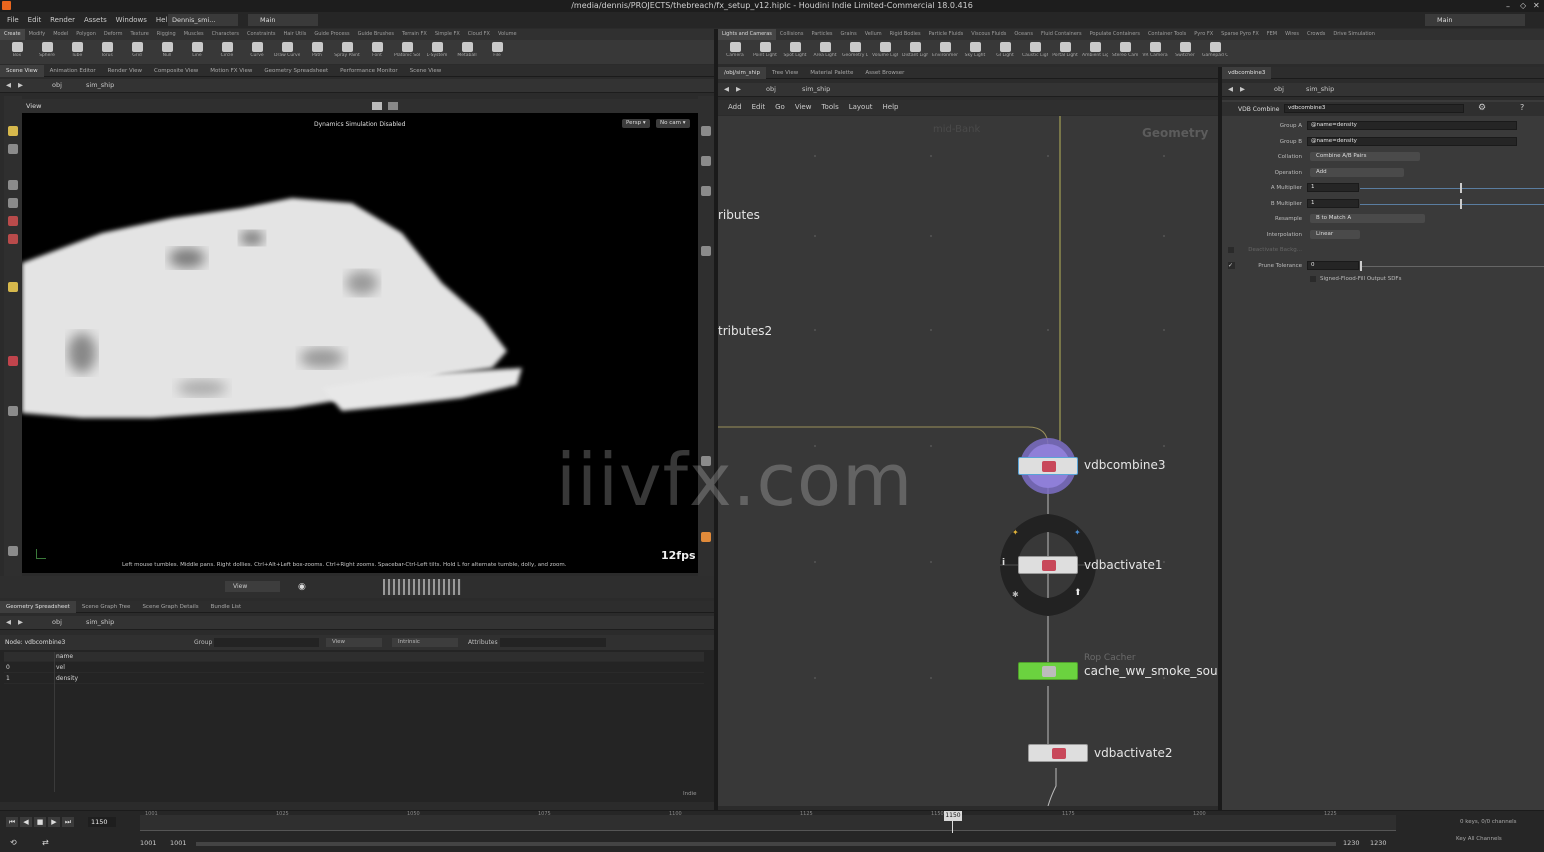 This screenshot has height=852, width=1544. What do you see at coordinates (12, 822) in the screenshot?
I see `jump-start-button: ⏮` at bounding box center [12, 822].